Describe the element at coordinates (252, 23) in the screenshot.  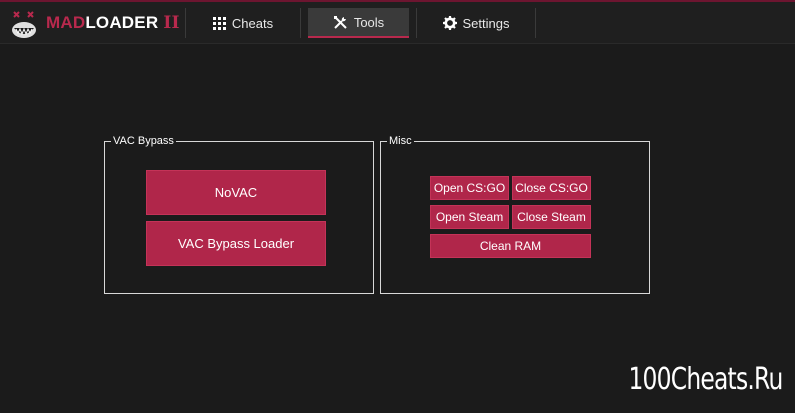
I see `tab-cheats-label: Cheats` at that location.